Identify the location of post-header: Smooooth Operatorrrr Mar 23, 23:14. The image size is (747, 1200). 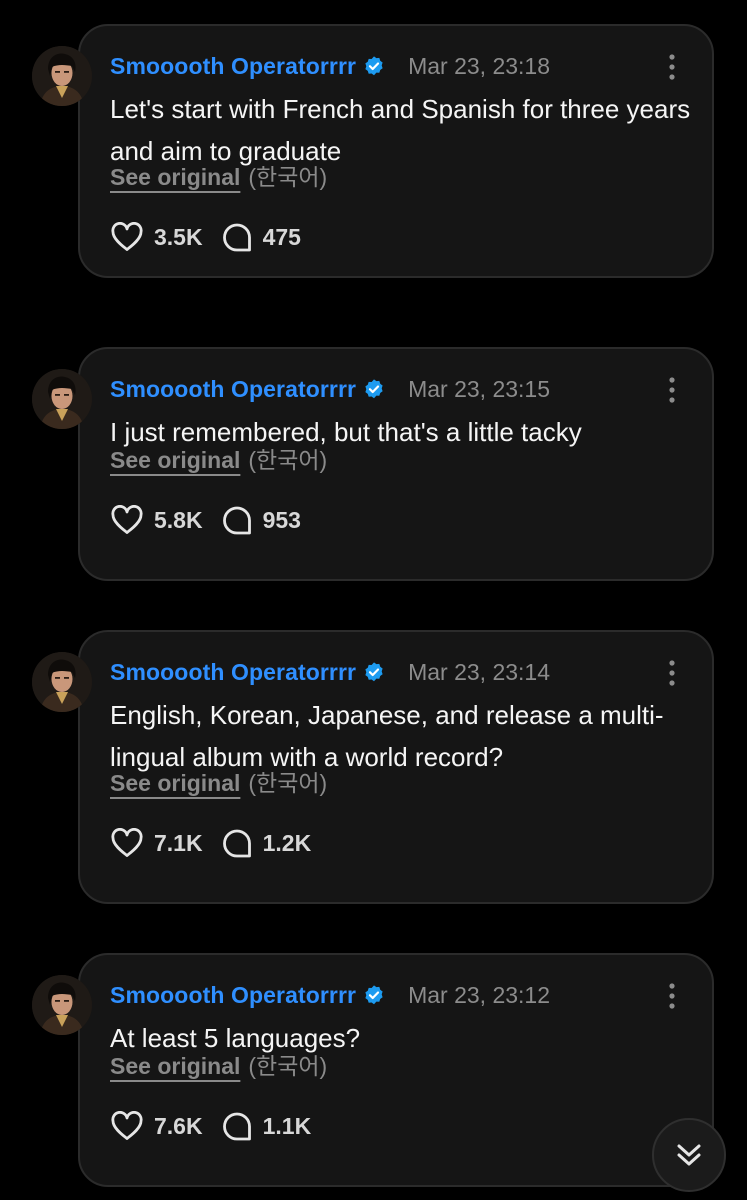
(330, 672).